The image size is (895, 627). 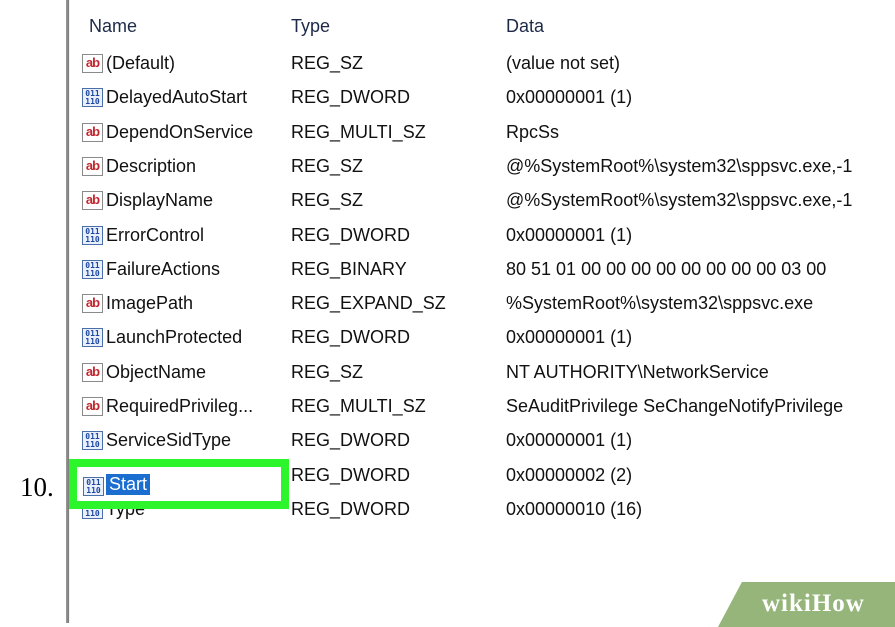 What do you see at coordinates (675, 406) in the screenshot?
I see `value-data-cell: SeAuditPrivilege SeChangeNotifyPrivilege` at bounding box center [675, 406].